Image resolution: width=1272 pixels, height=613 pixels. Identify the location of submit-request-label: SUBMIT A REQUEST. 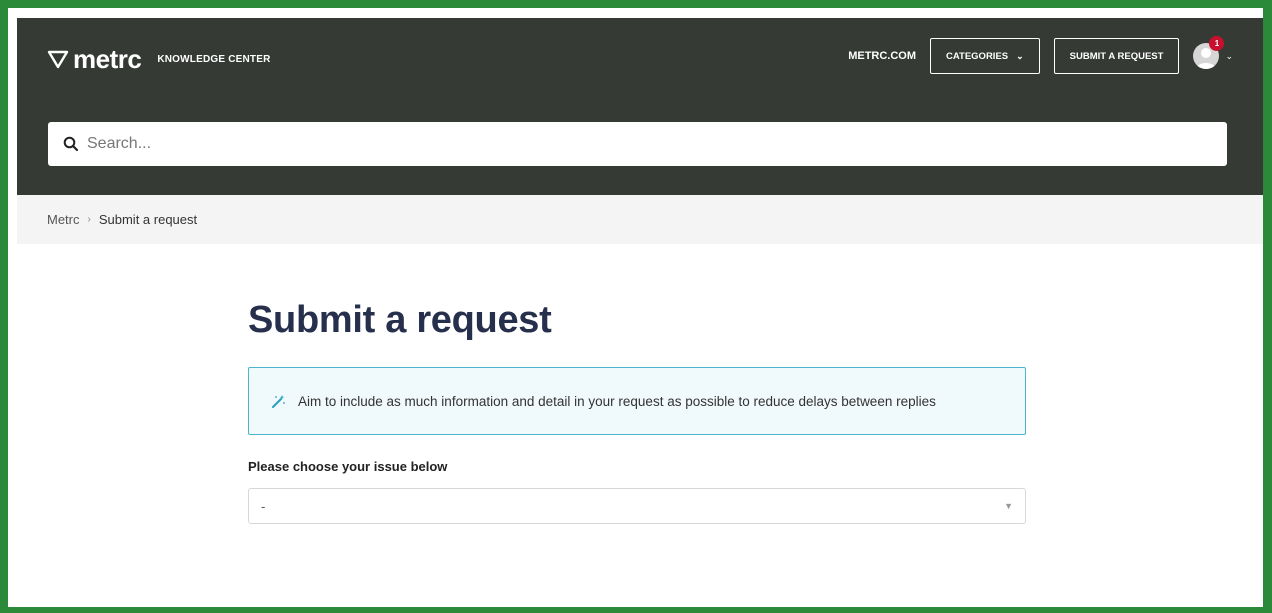
(1116, 56).